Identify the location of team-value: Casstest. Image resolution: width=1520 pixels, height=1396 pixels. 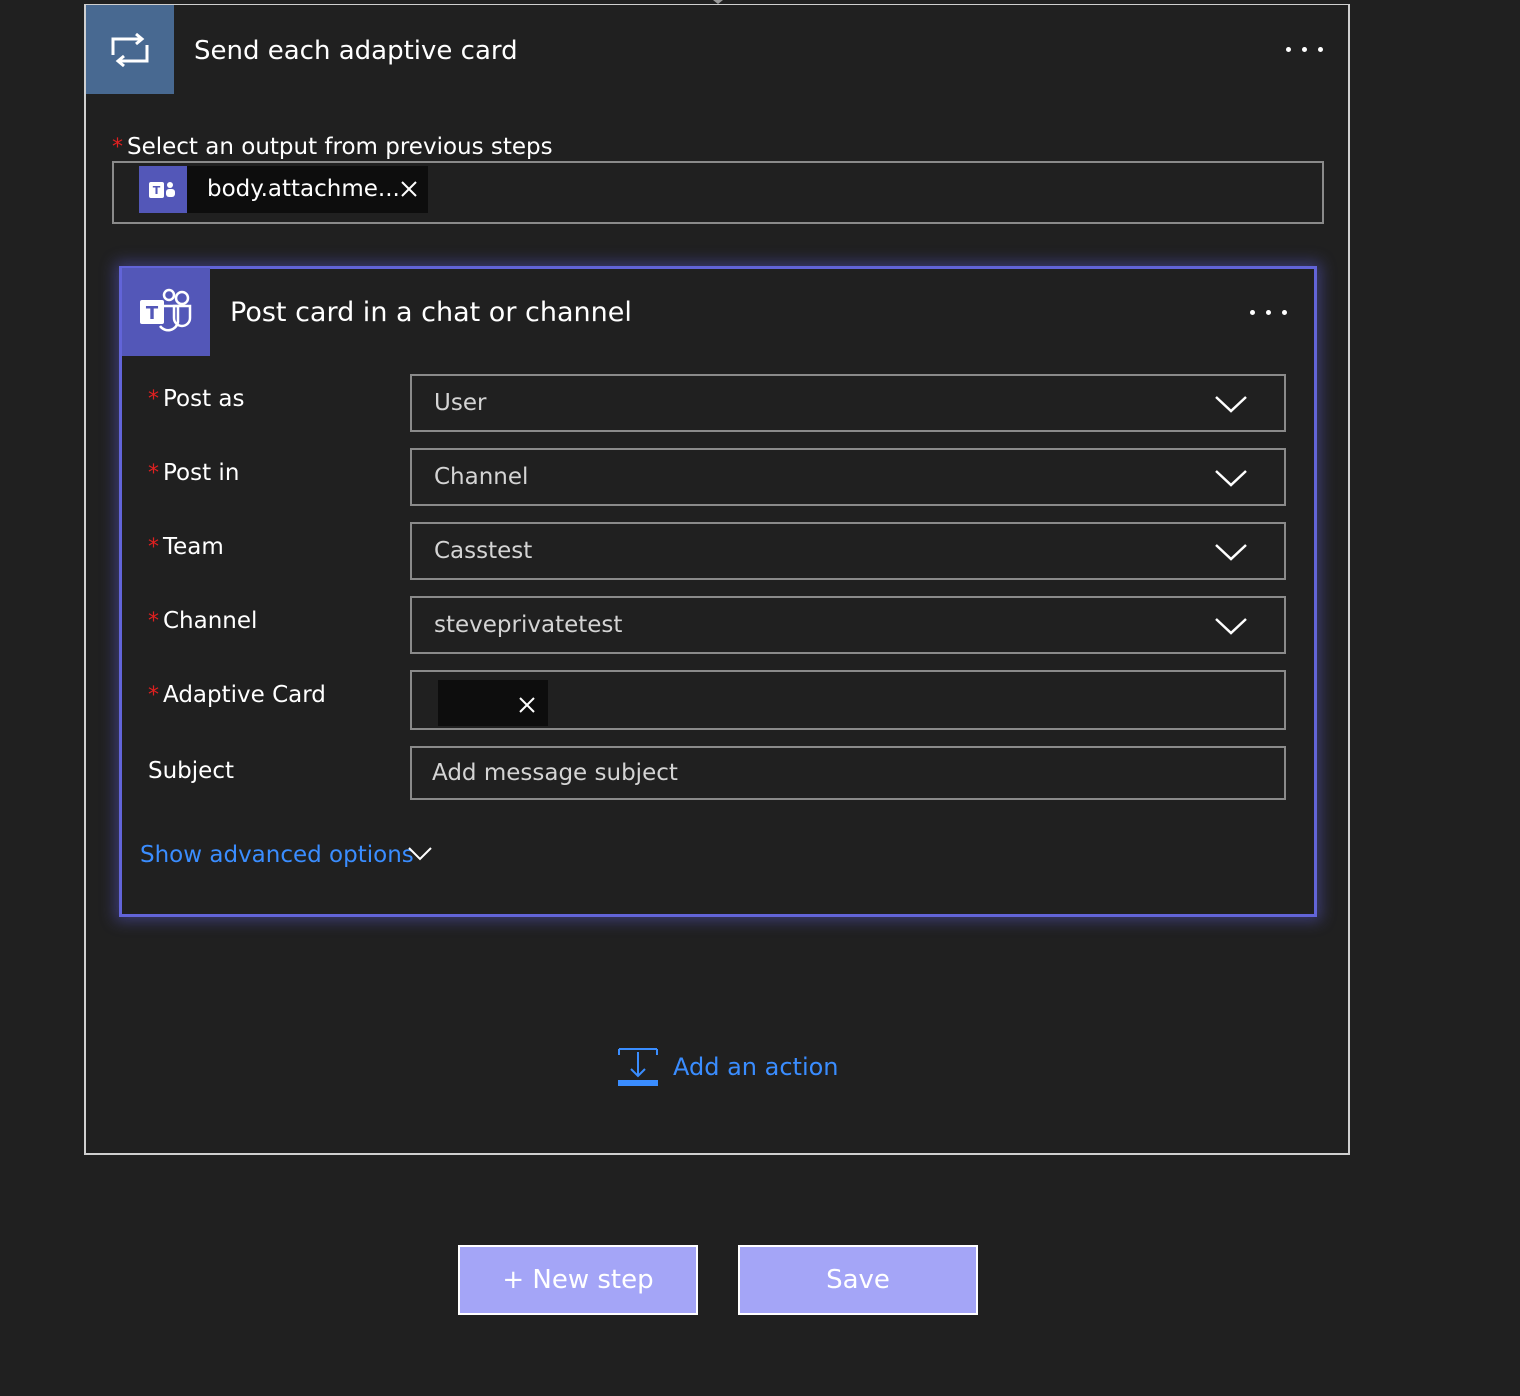
(483, 551).